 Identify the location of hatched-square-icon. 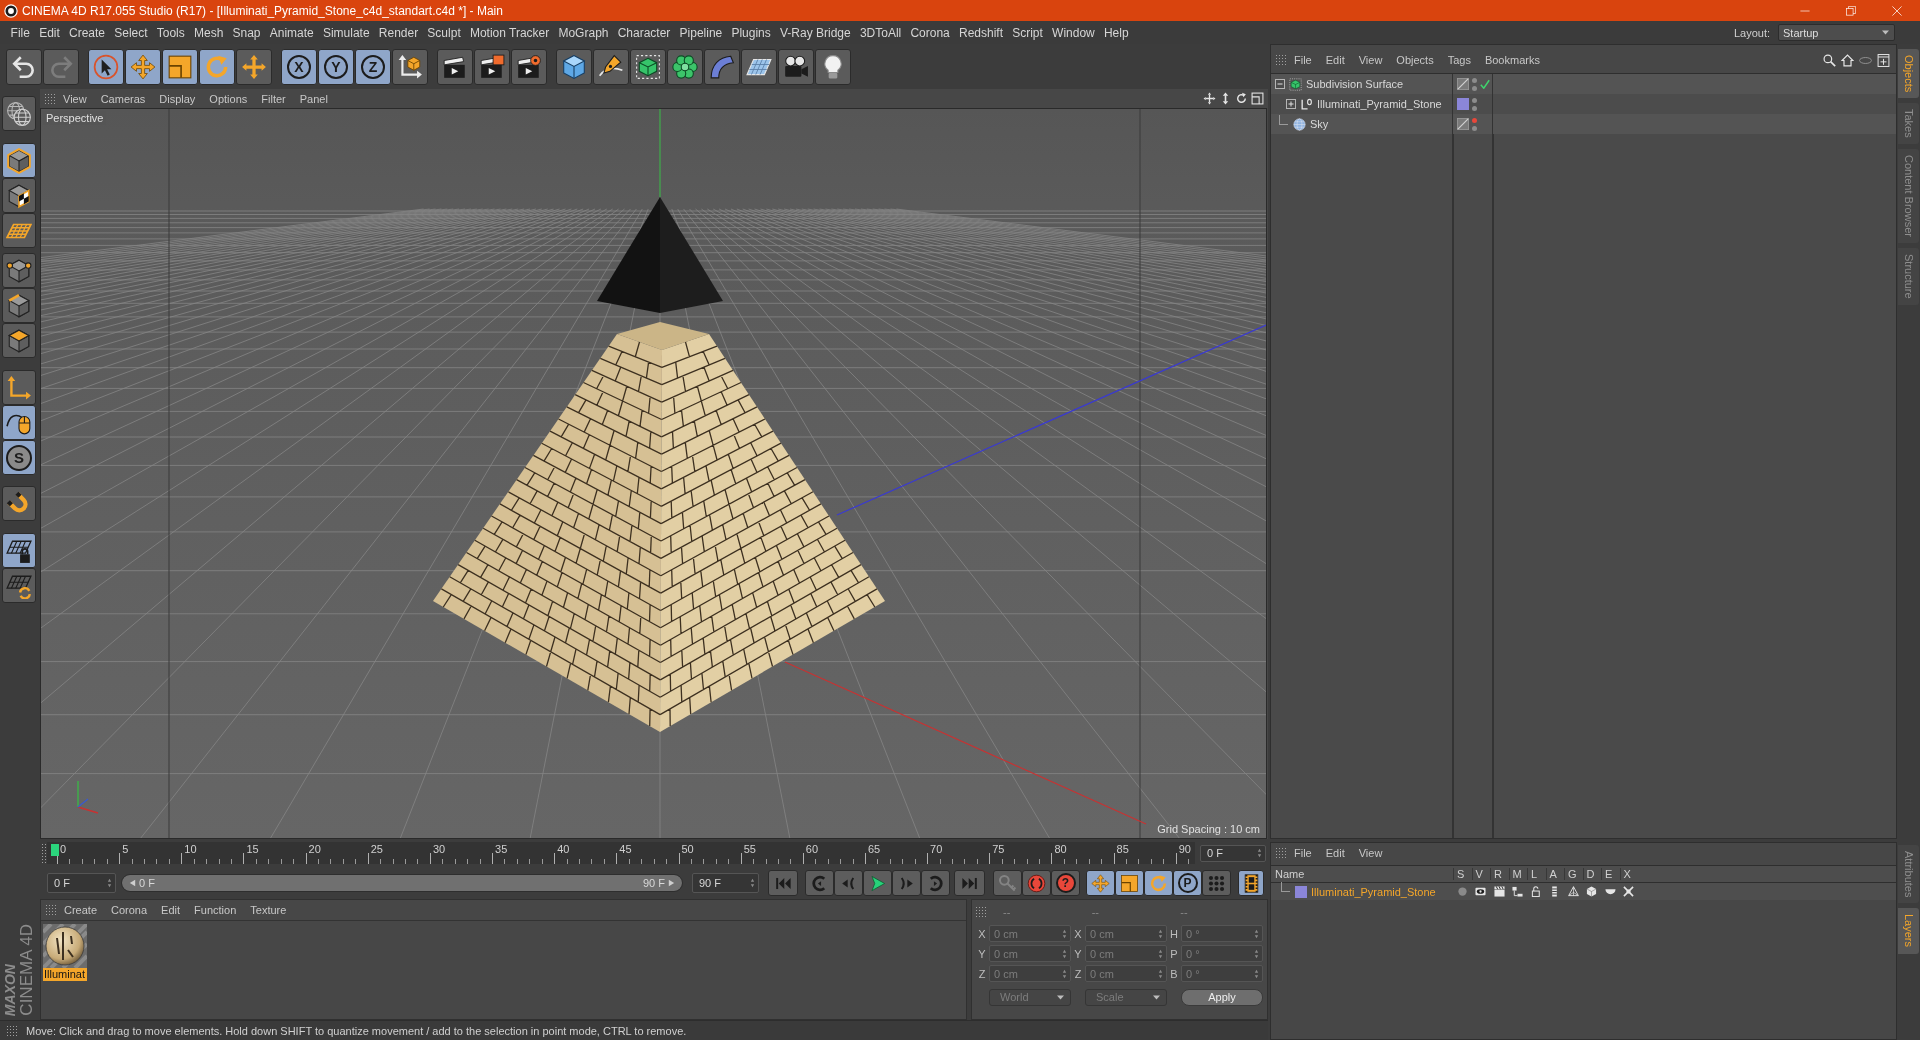
(1463, 84).